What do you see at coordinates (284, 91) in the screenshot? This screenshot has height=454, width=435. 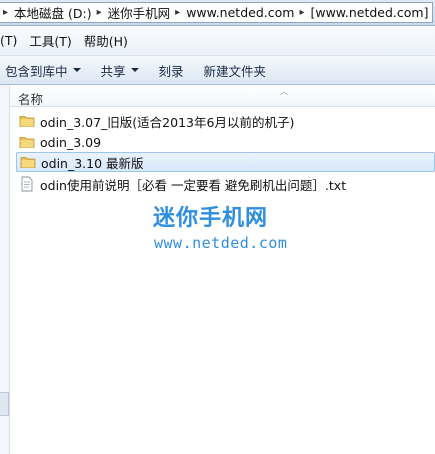 I see `sort-ascending-icon: ︿` at bounding box center [284, 91].